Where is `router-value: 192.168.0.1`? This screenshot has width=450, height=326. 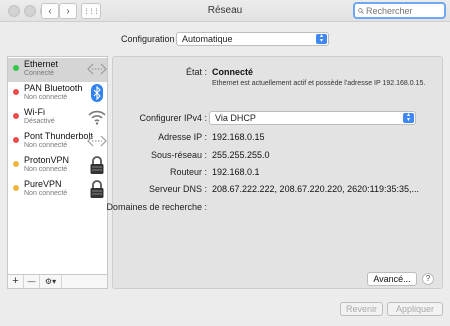
router-value: 192.168.0.1 is located at coordinates (236, 172).